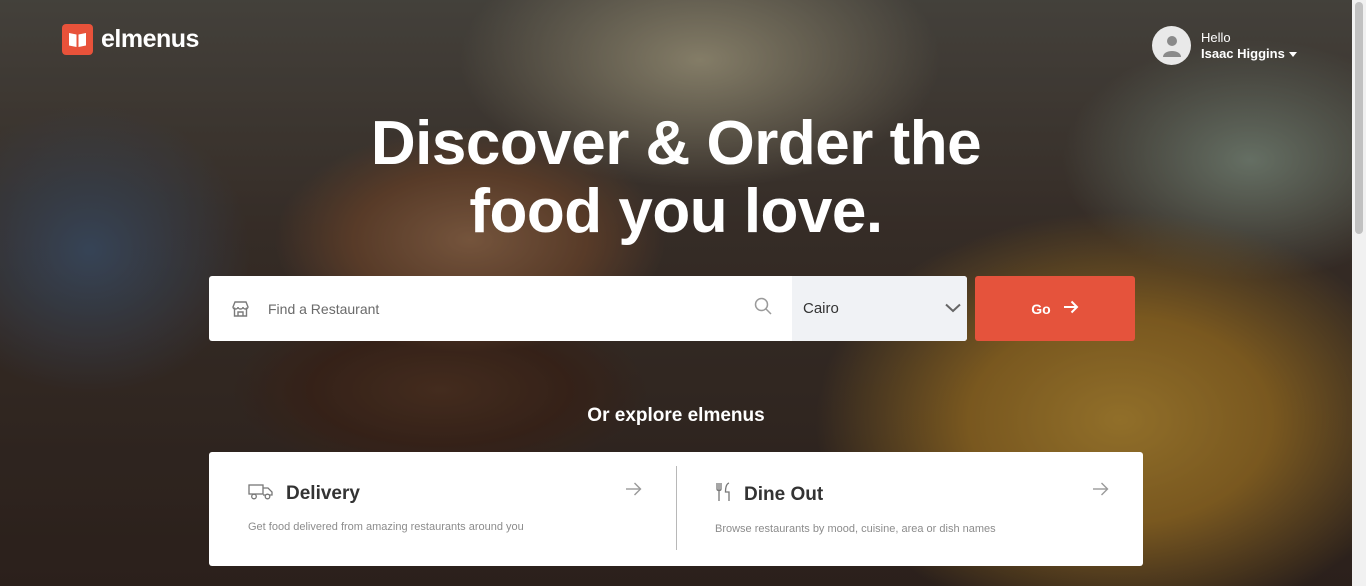 This screenshot has width=1366, height=586. Describe the element at coordinates (879, 308) in the screenshot. I see `city-select: Cairo` at that location.